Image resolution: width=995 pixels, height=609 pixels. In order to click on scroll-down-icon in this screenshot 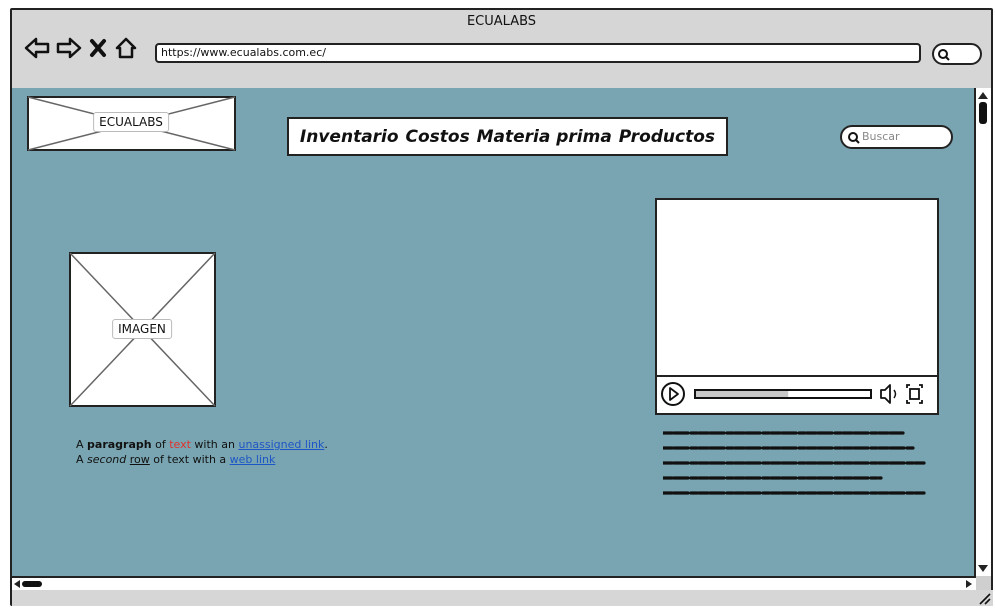, I will do `click(983, 568)`.